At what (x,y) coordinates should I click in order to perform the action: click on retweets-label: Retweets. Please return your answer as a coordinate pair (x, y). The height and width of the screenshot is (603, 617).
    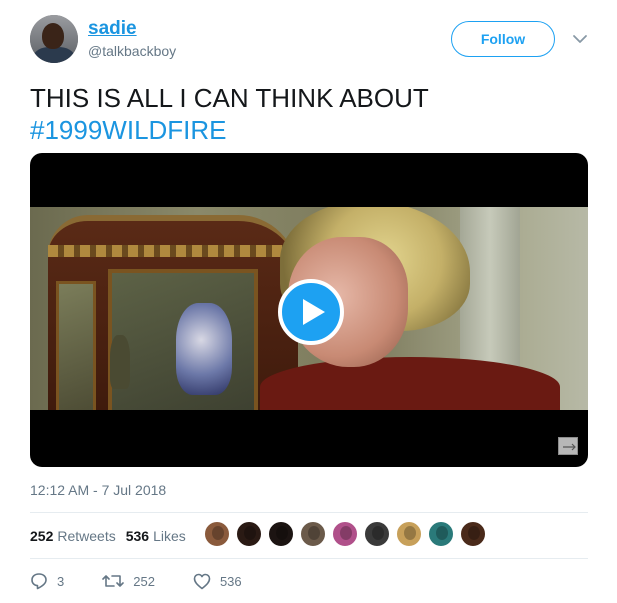
    Looking at the image, I should click on (86, 536).